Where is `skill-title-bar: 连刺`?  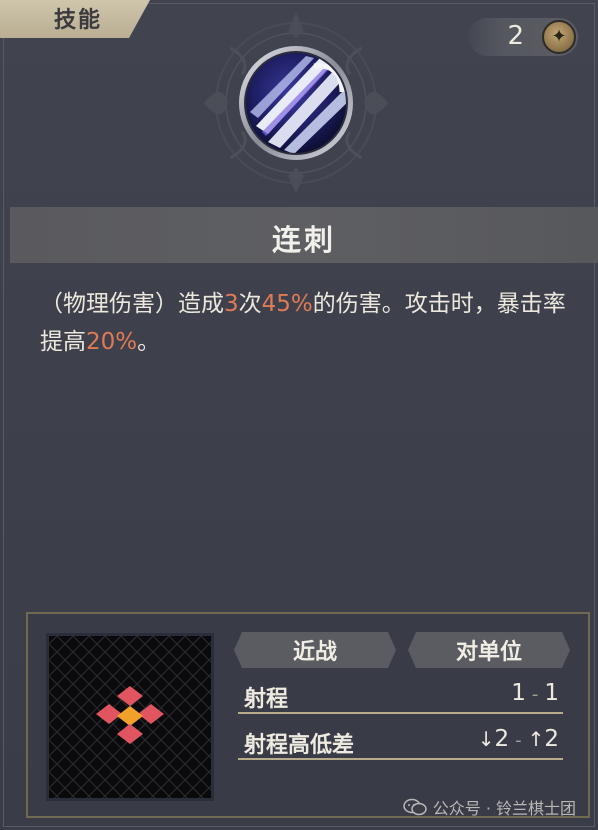
skill-title-bar: 连刺 is located at coordinates (304, 235).